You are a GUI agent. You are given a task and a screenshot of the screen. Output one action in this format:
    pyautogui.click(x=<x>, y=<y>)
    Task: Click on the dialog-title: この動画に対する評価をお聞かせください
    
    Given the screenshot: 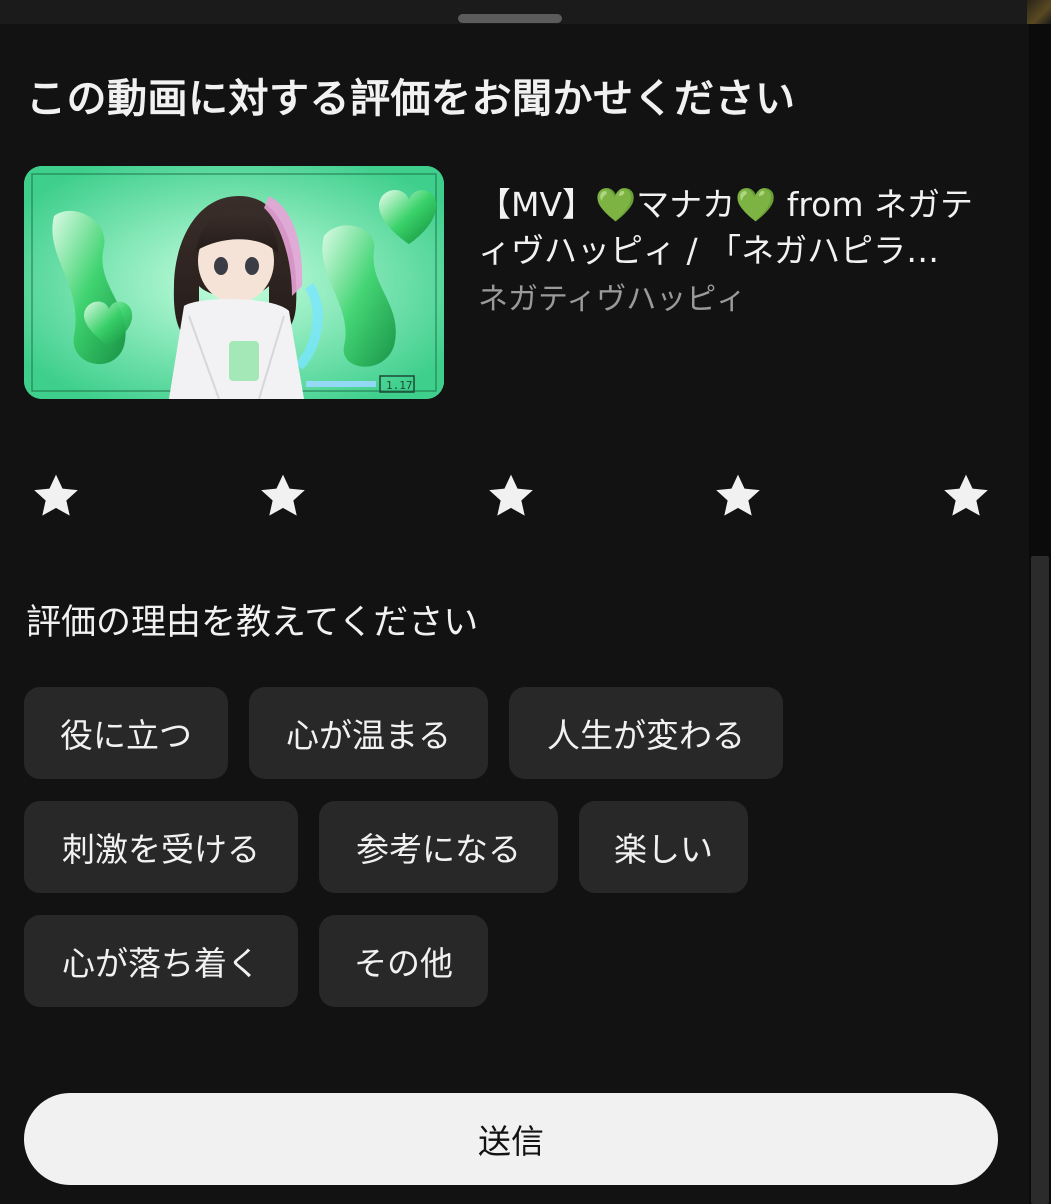 What is the action you would take?
    pyautogui.click(x=411, y=99)
    